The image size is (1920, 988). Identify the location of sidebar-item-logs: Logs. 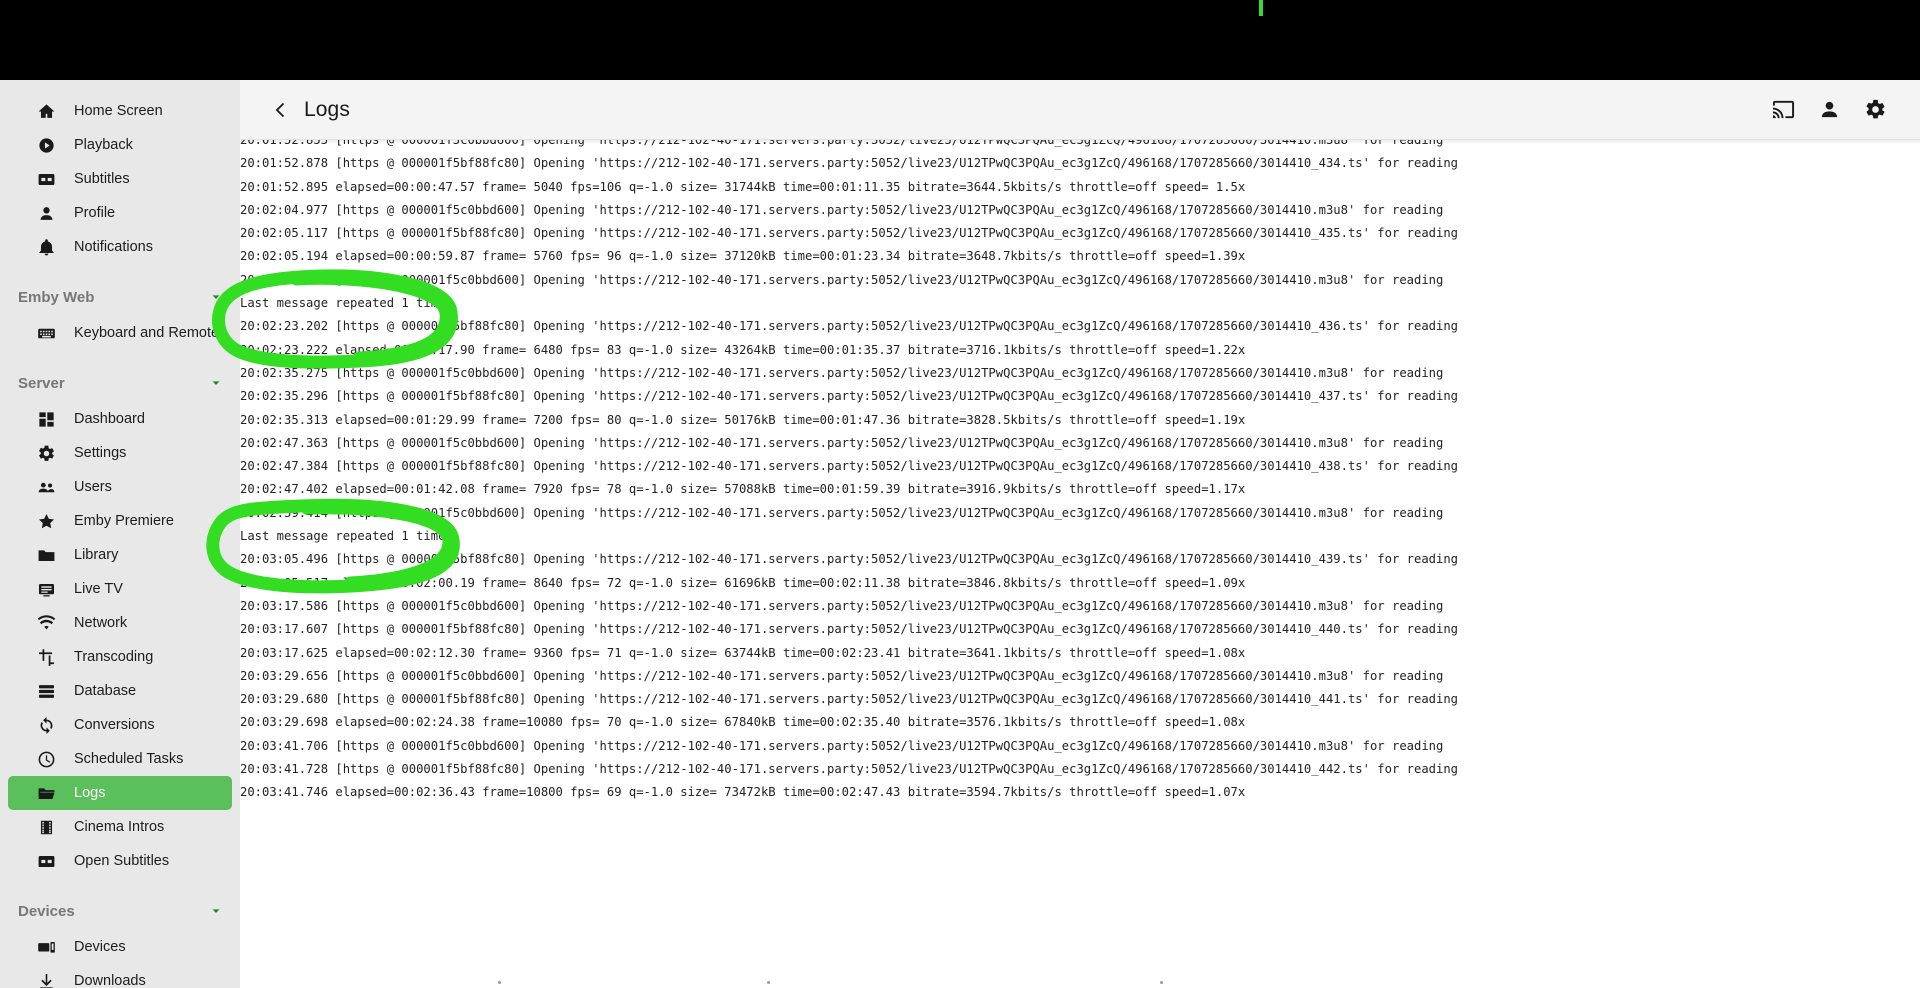
(120, 793).